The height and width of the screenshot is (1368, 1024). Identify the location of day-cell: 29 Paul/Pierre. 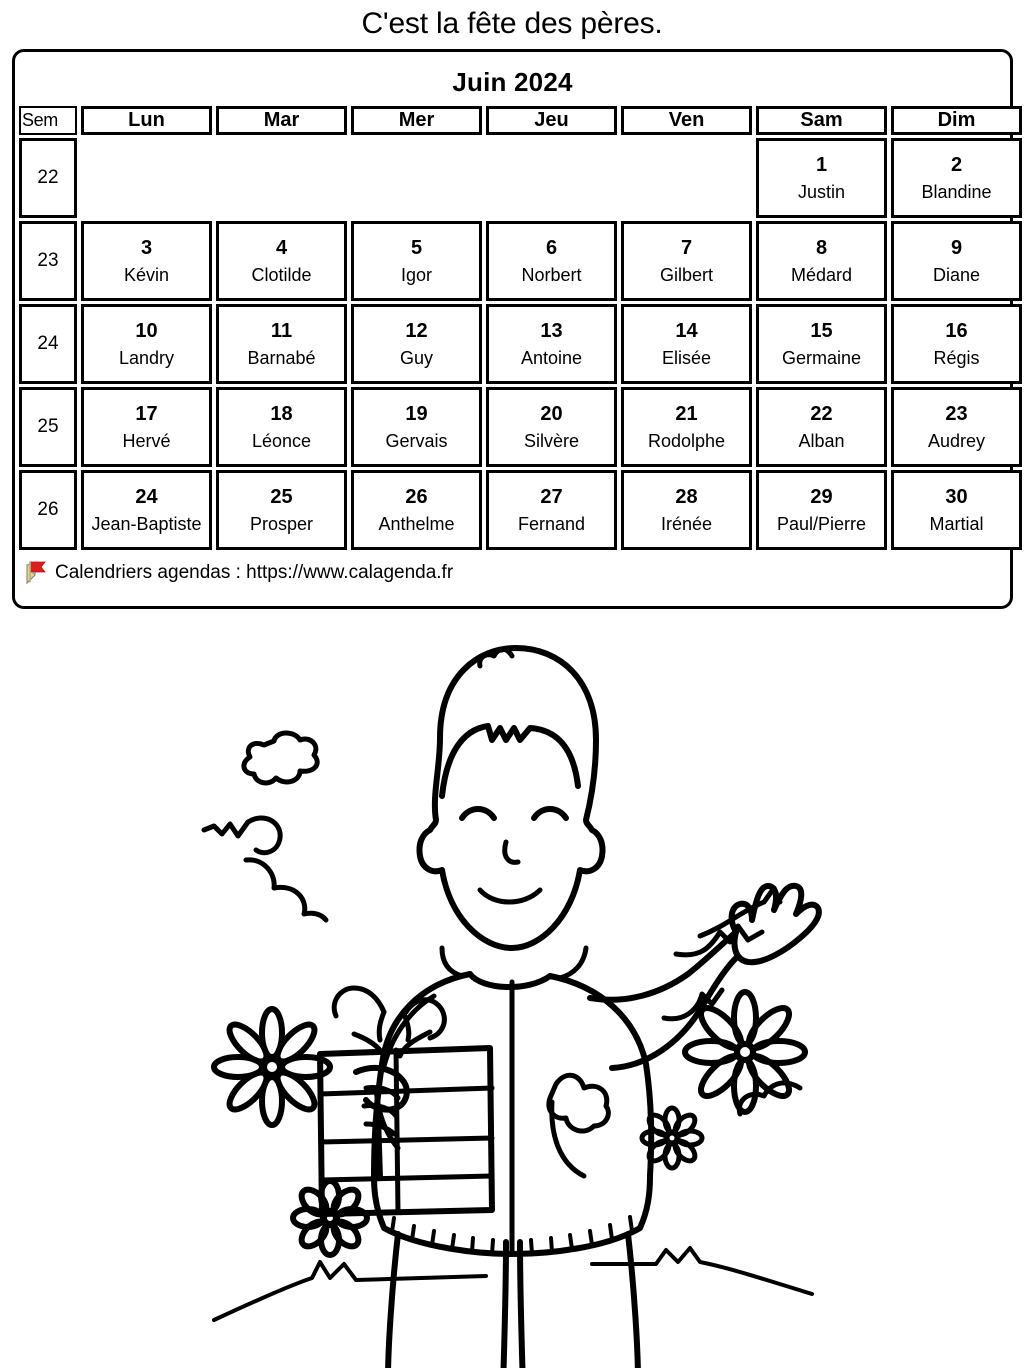
(821, 510).